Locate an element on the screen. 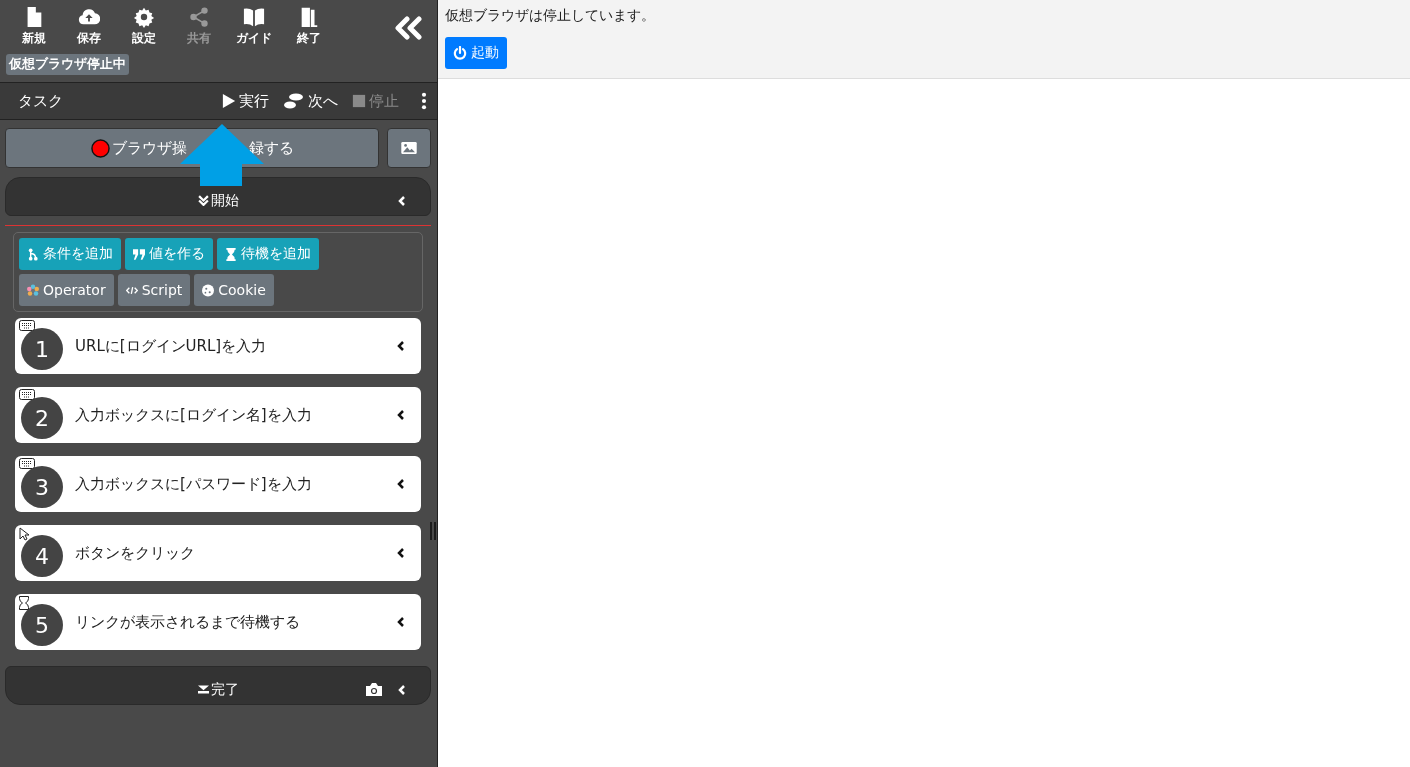  end-label: 完了 is located at coordinates (224, 689).